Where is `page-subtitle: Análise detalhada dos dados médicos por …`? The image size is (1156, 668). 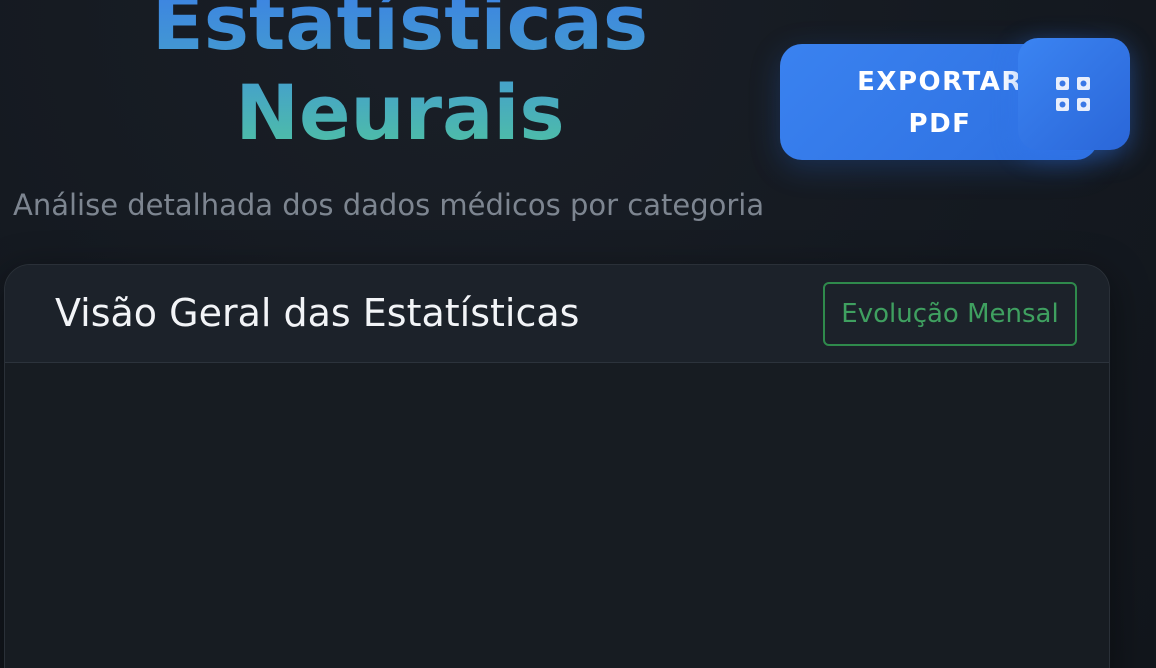
page-subtitle: Análise detalhada dos dados médicos por … is located at coordinates (389, 205).